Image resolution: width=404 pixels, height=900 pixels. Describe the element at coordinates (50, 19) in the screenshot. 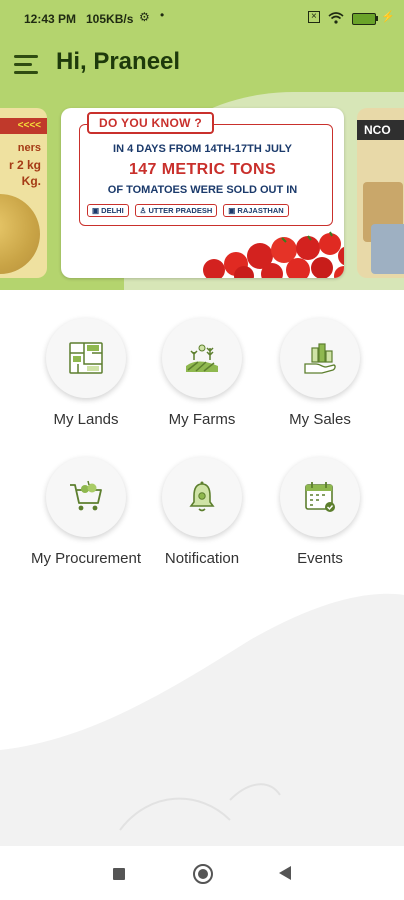

I see `status-time: 12:43 PM` at that location.